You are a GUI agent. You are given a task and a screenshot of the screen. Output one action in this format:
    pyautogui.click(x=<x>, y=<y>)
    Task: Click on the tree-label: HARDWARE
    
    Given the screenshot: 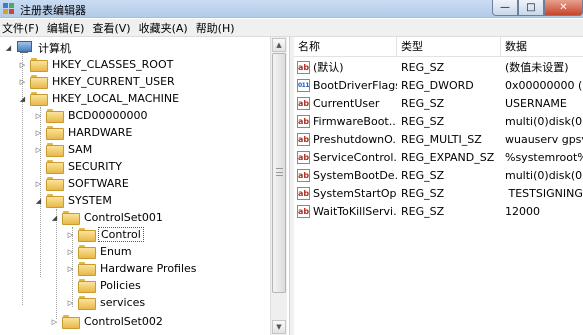 What is the action you would take?
    pyautogui.click(x=100, y=132)
    